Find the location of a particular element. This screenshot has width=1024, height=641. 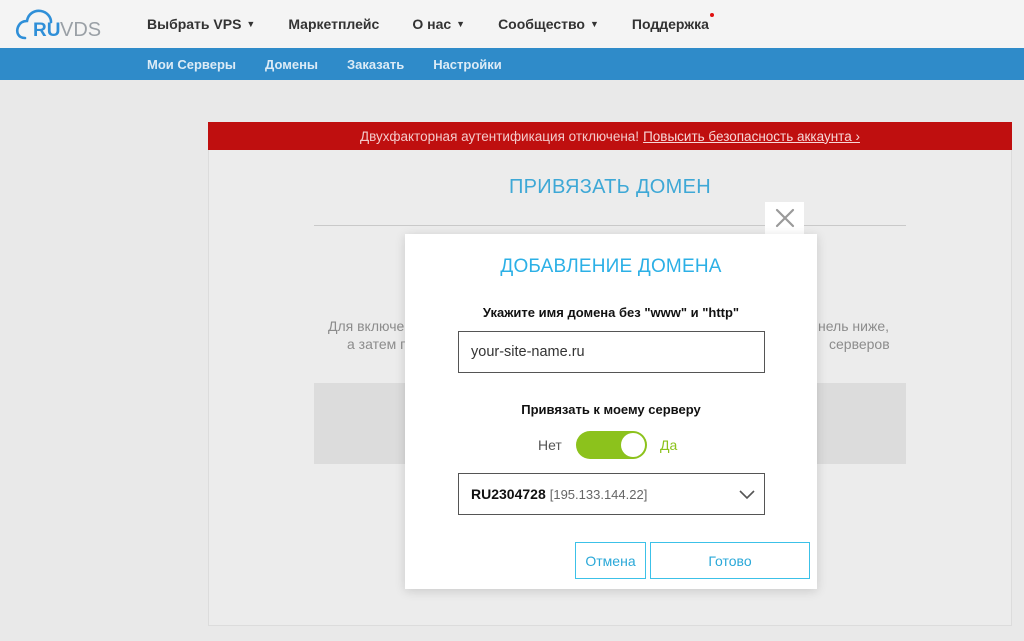

toggle-no-label: Нет is located at coordinates (550, 445).